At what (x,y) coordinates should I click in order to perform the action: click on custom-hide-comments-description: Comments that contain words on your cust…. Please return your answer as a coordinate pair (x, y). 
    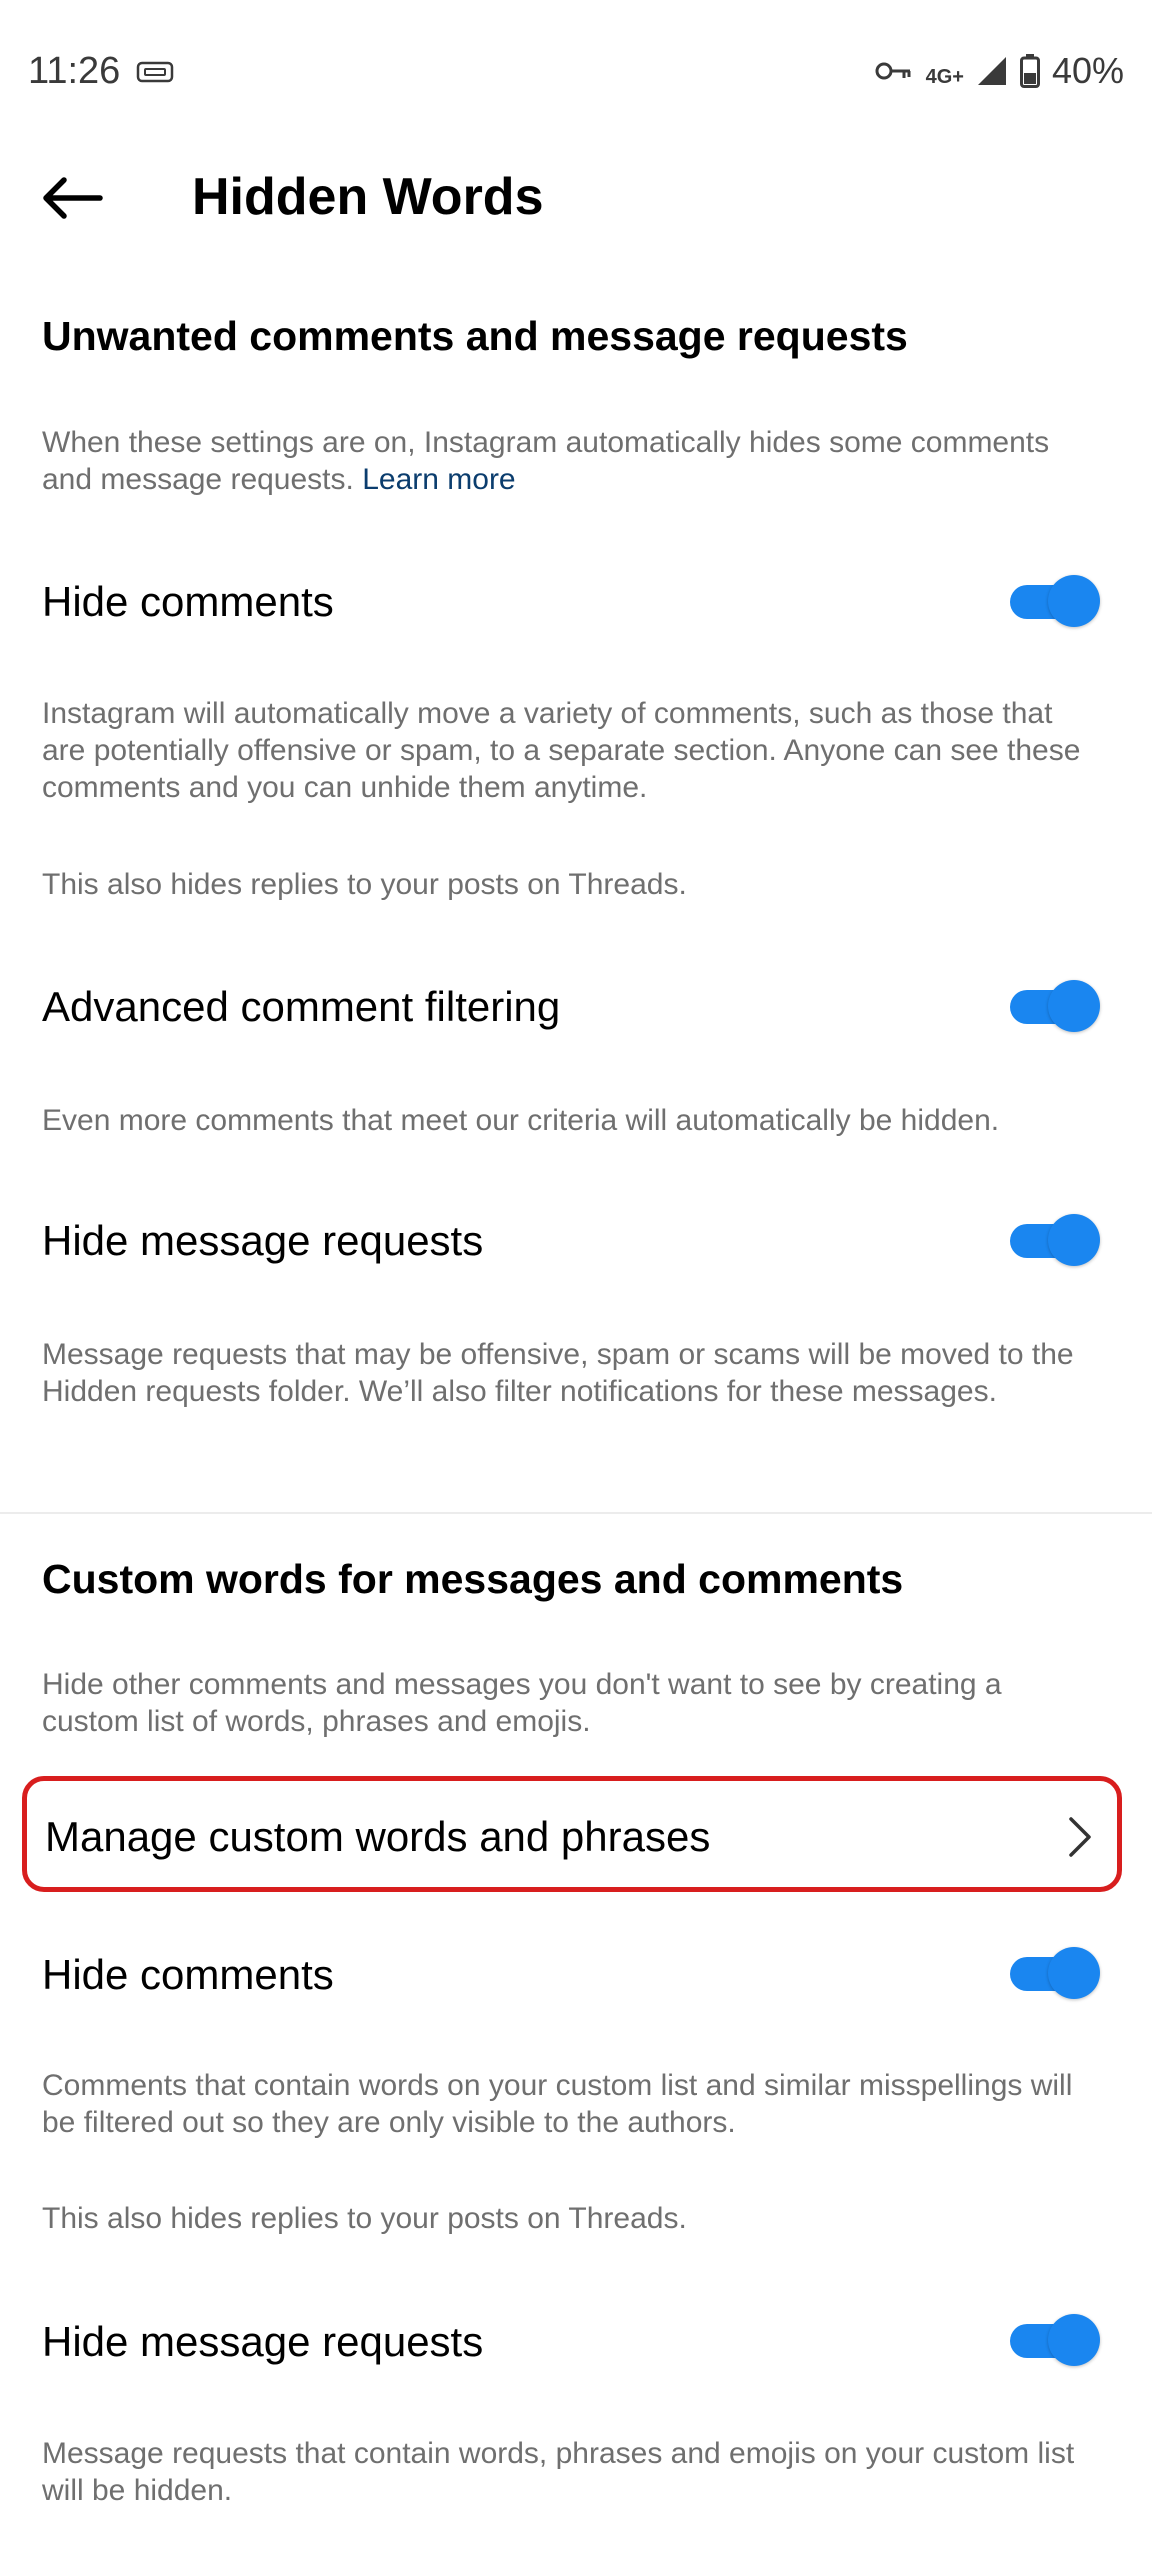
    Looking at the image, I should click on (557, 2104).